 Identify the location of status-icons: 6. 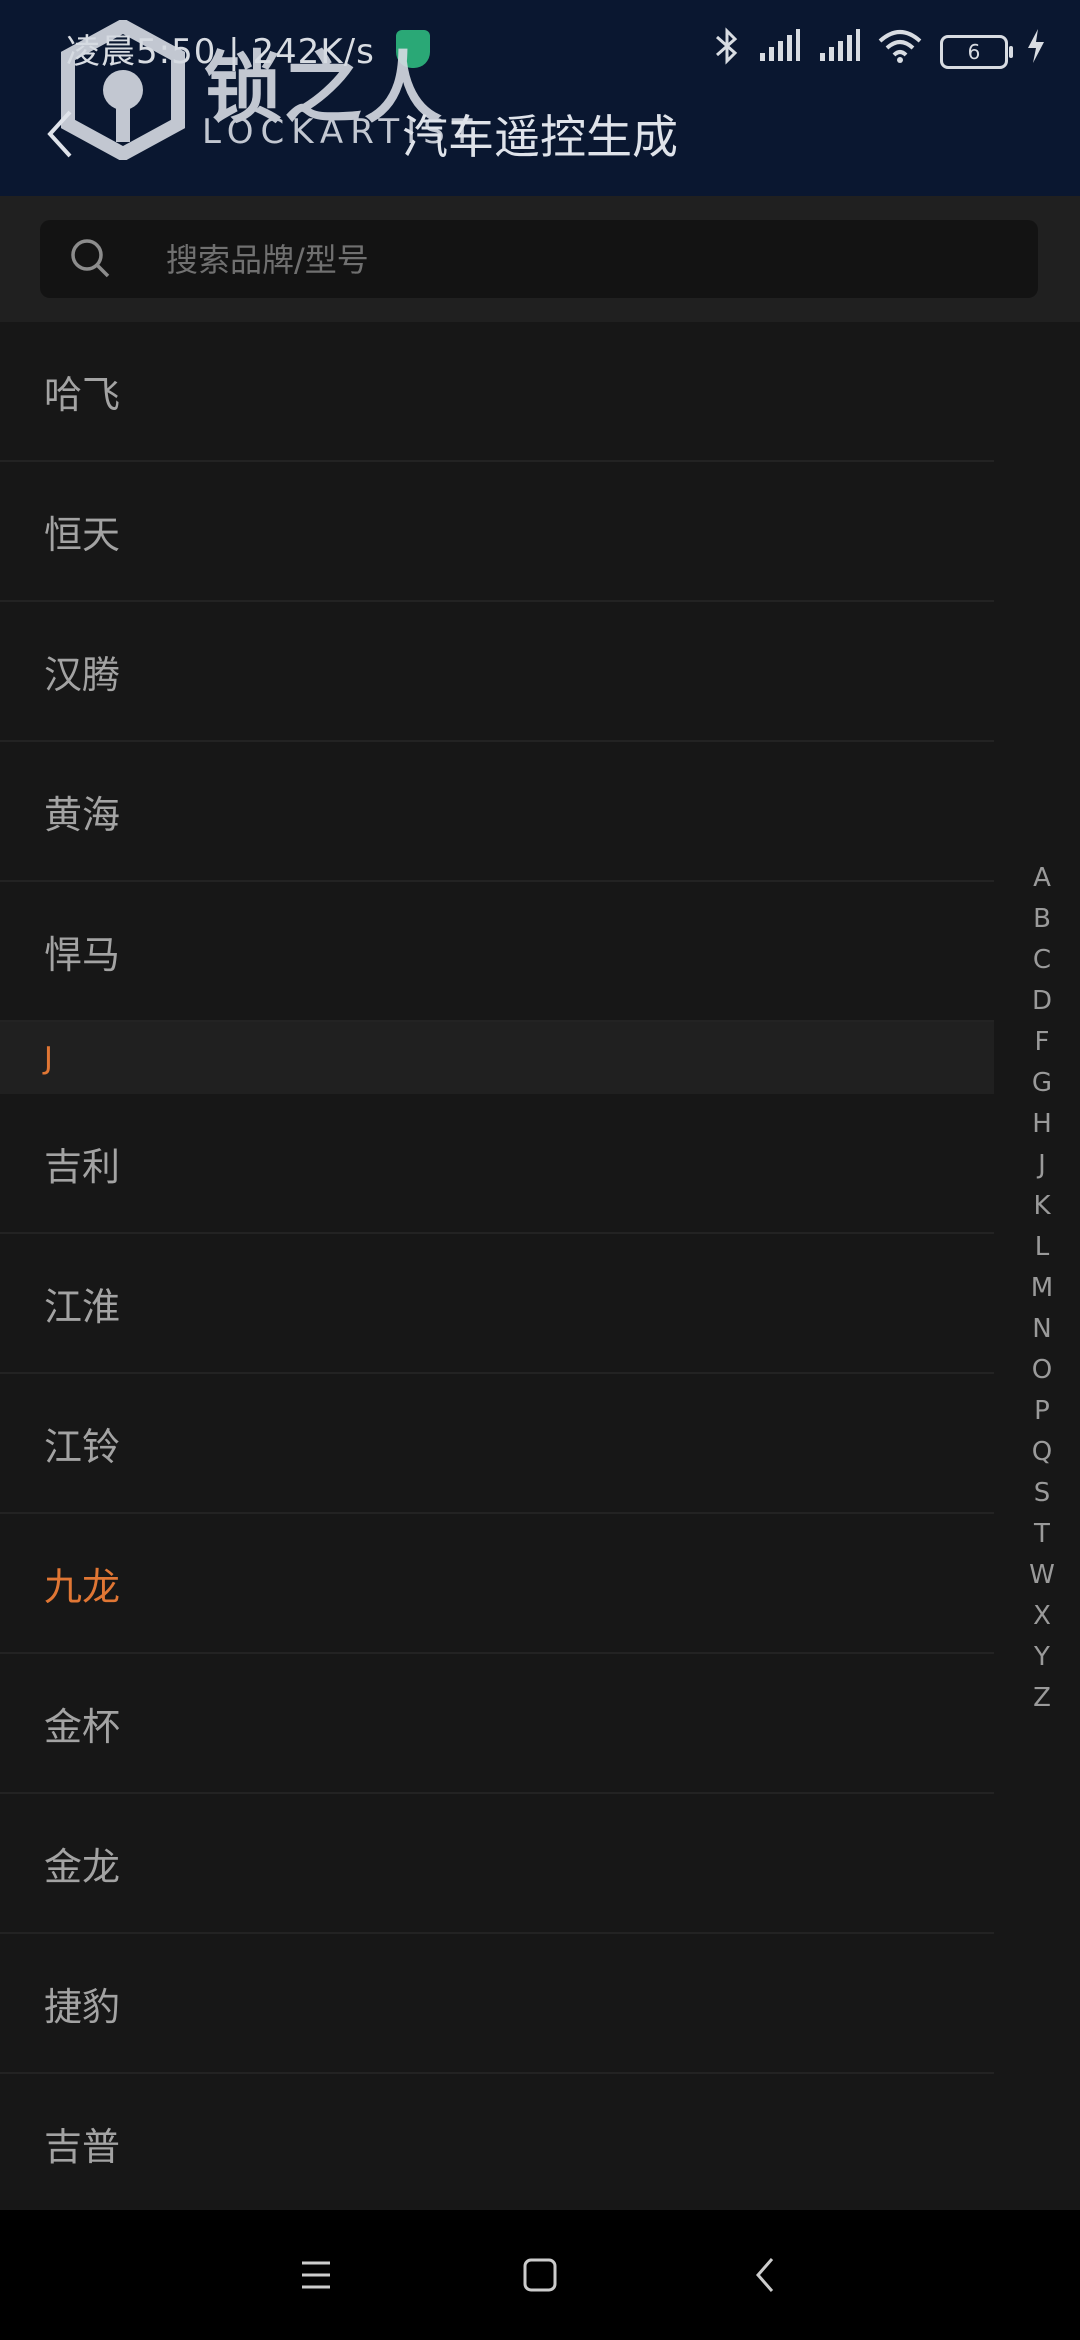
(880, 51).